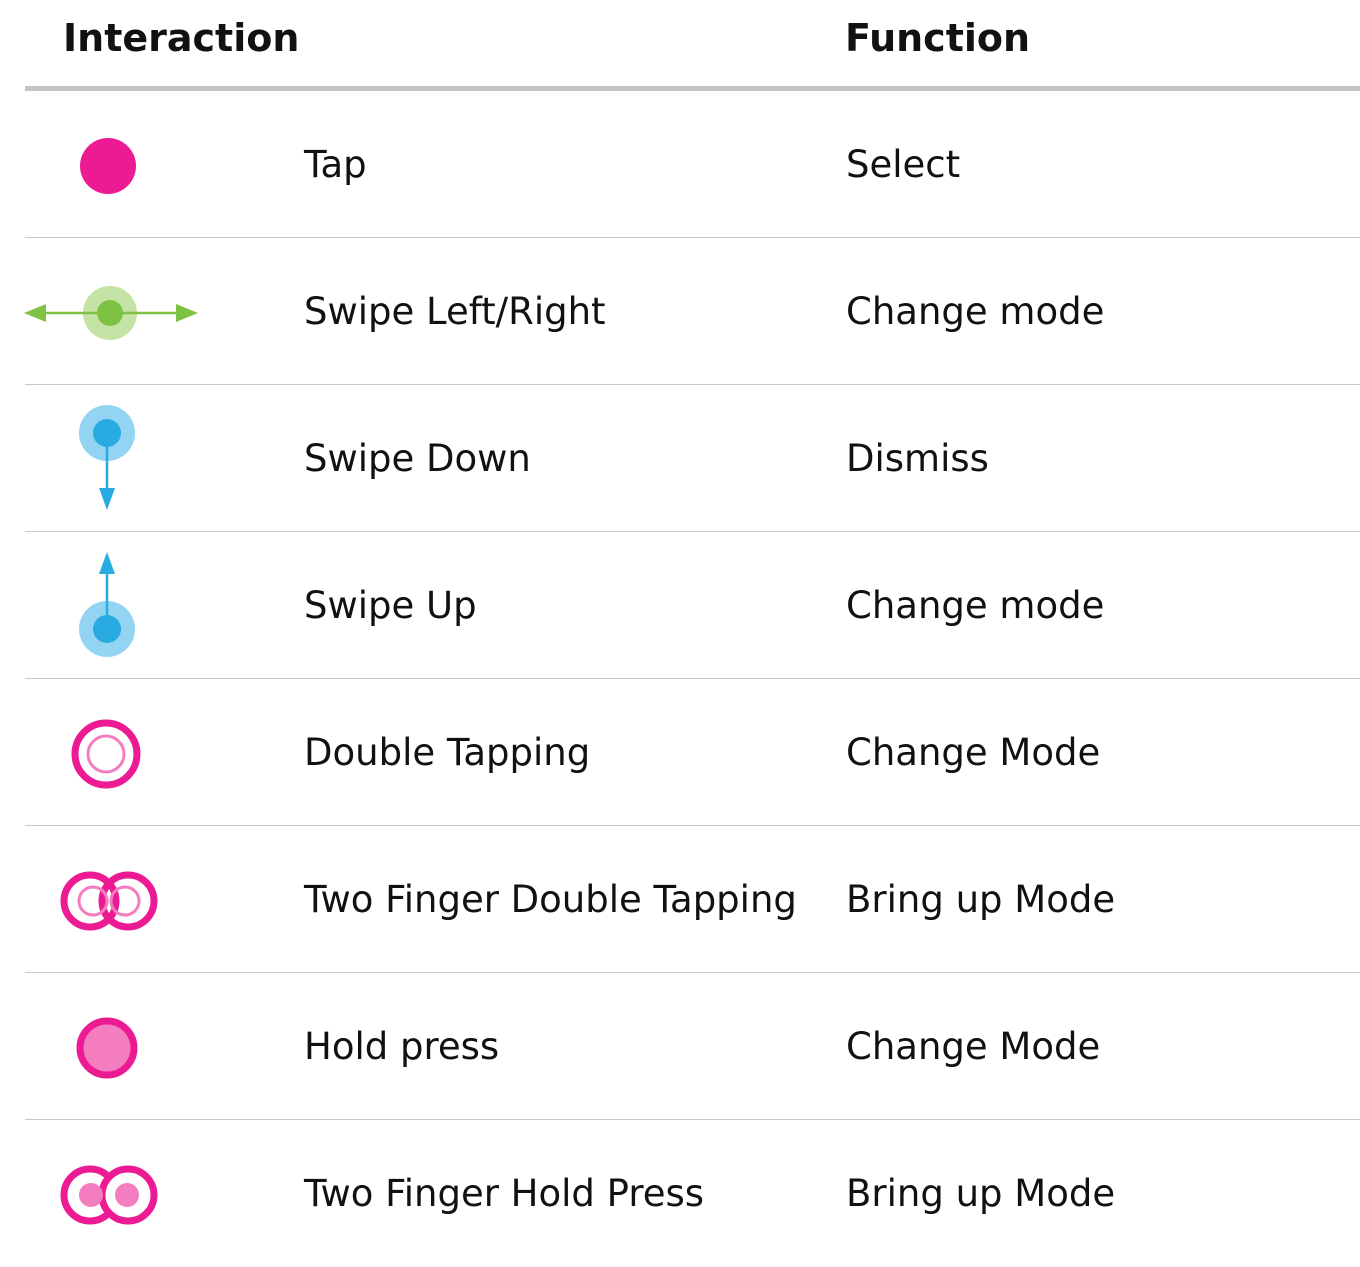 The image size is (1360, 1267). I want to click on swipe-left-right-icon, so click(108, 311).